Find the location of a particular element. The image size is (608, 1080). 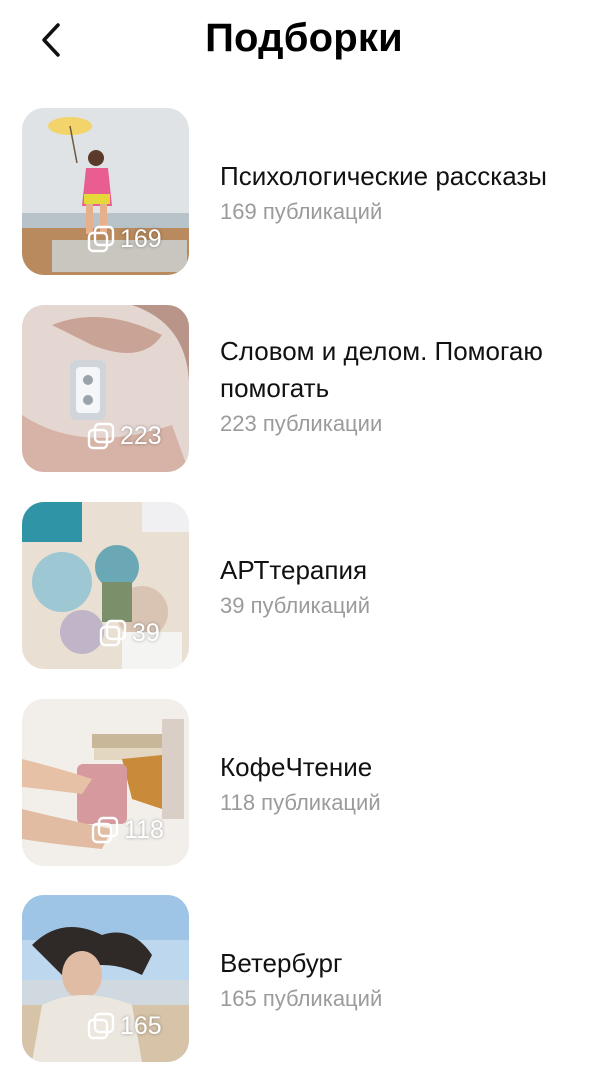

publication-count: 39 is located at coordinates (129, 633).